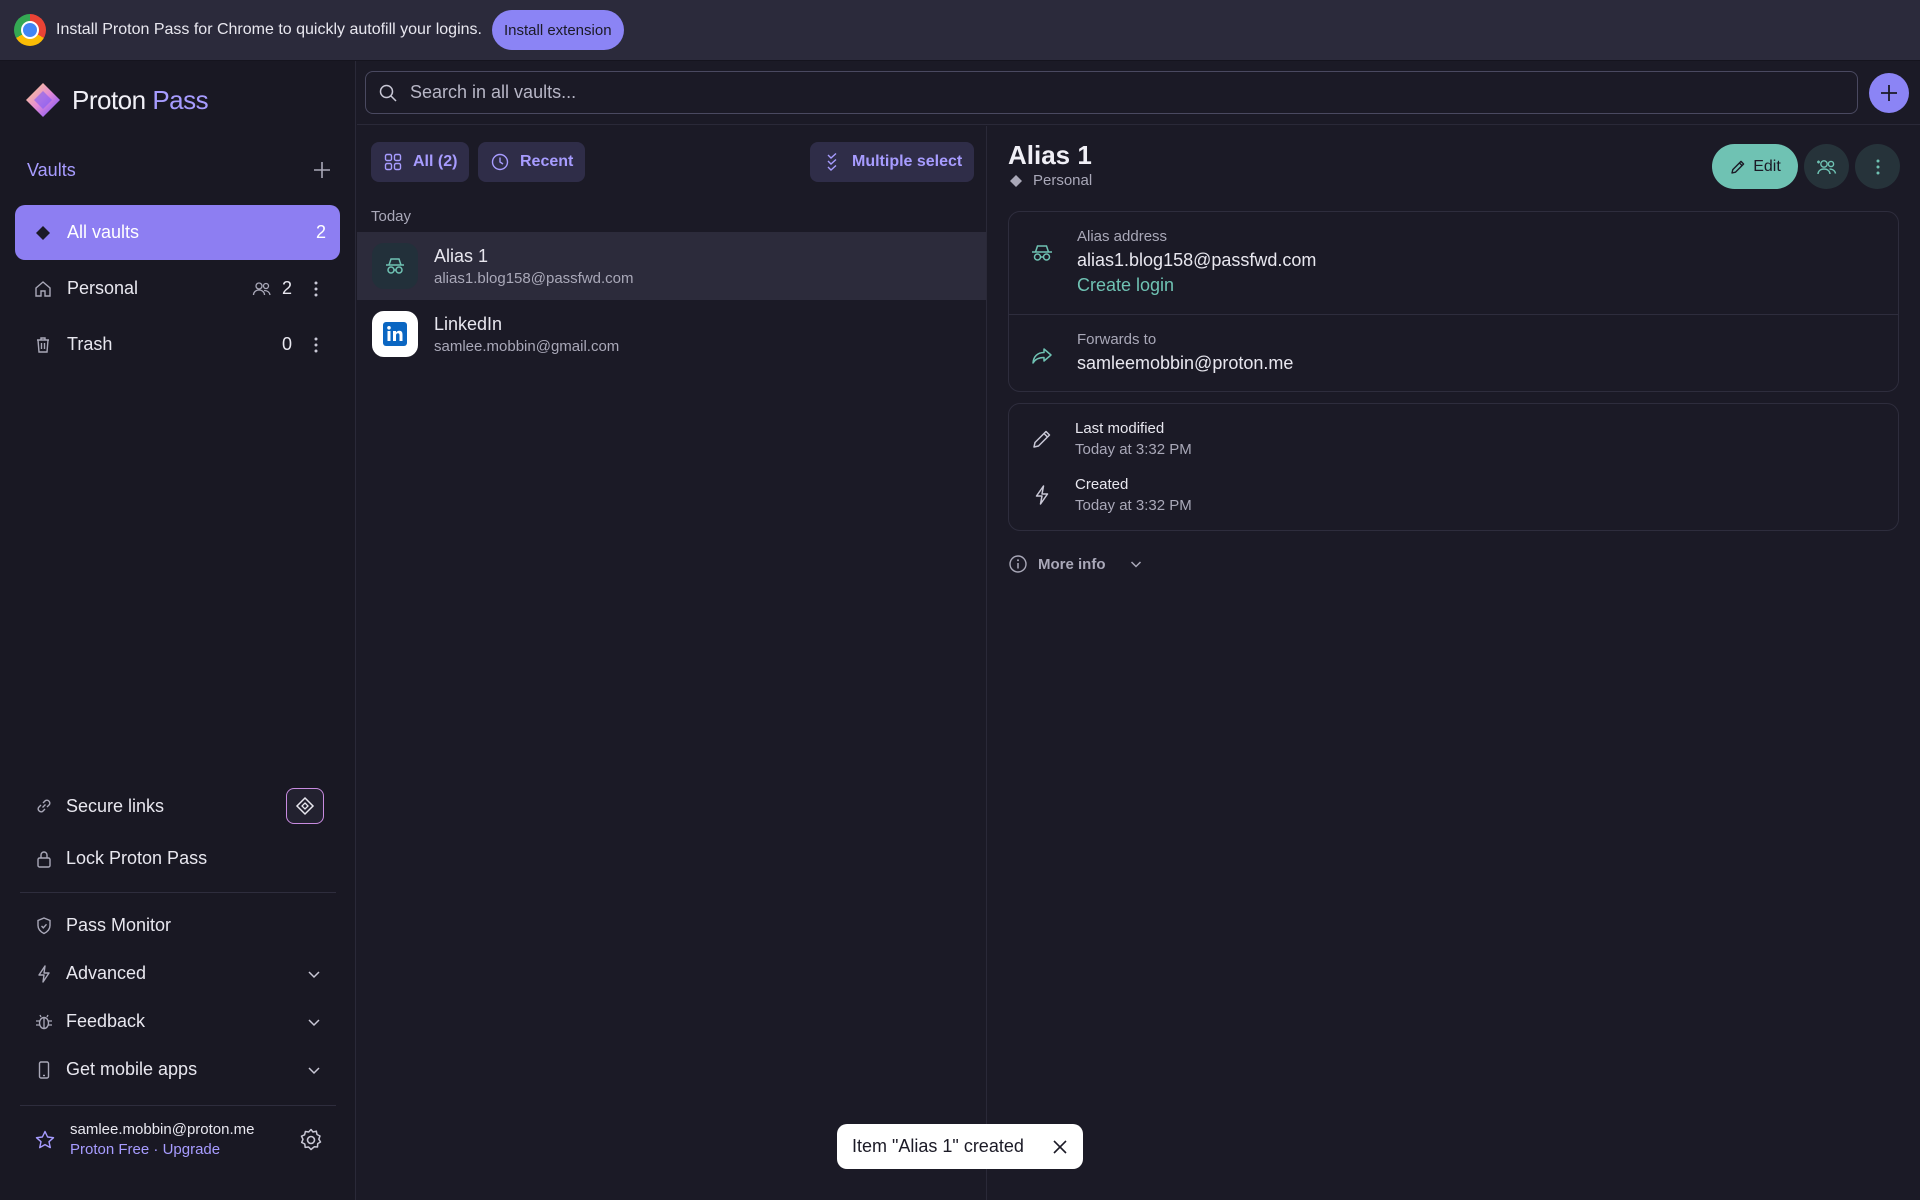  I want to click on get-mobile-apps-menu: Get mobile apps, so click(179, 1069).